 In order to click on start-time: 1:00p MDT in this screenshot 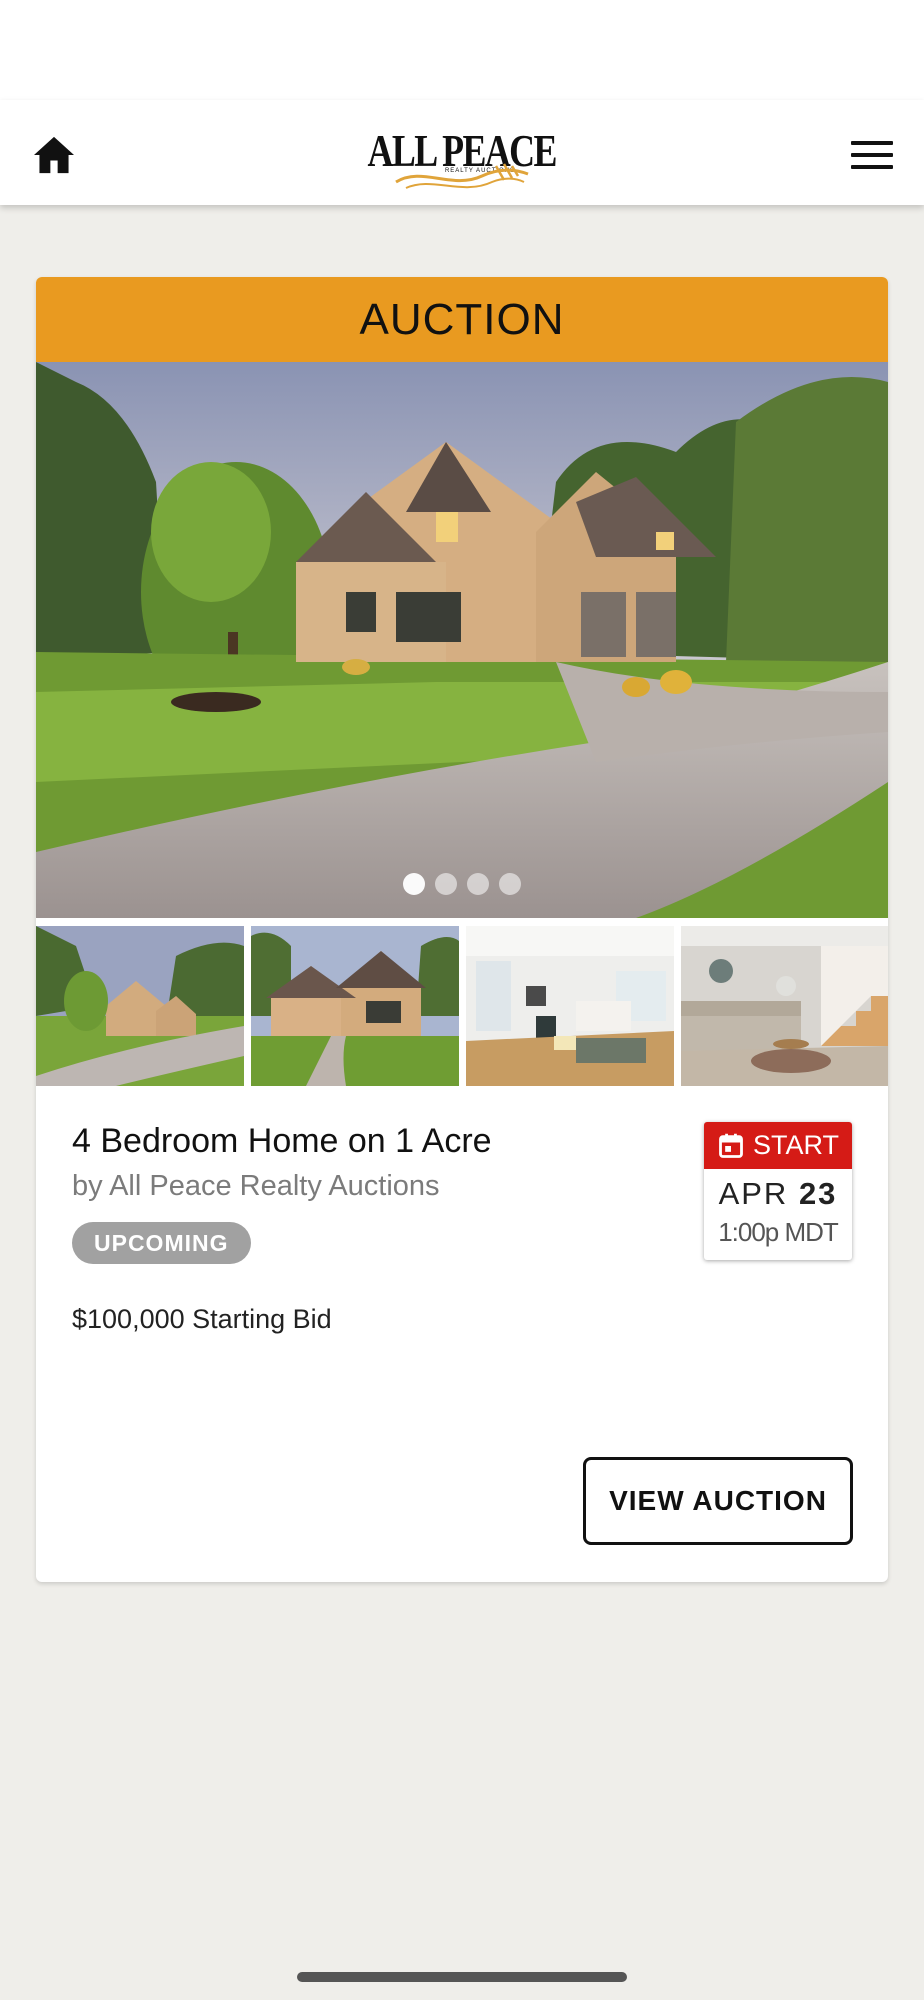, I will do `click(778, 1232)`.